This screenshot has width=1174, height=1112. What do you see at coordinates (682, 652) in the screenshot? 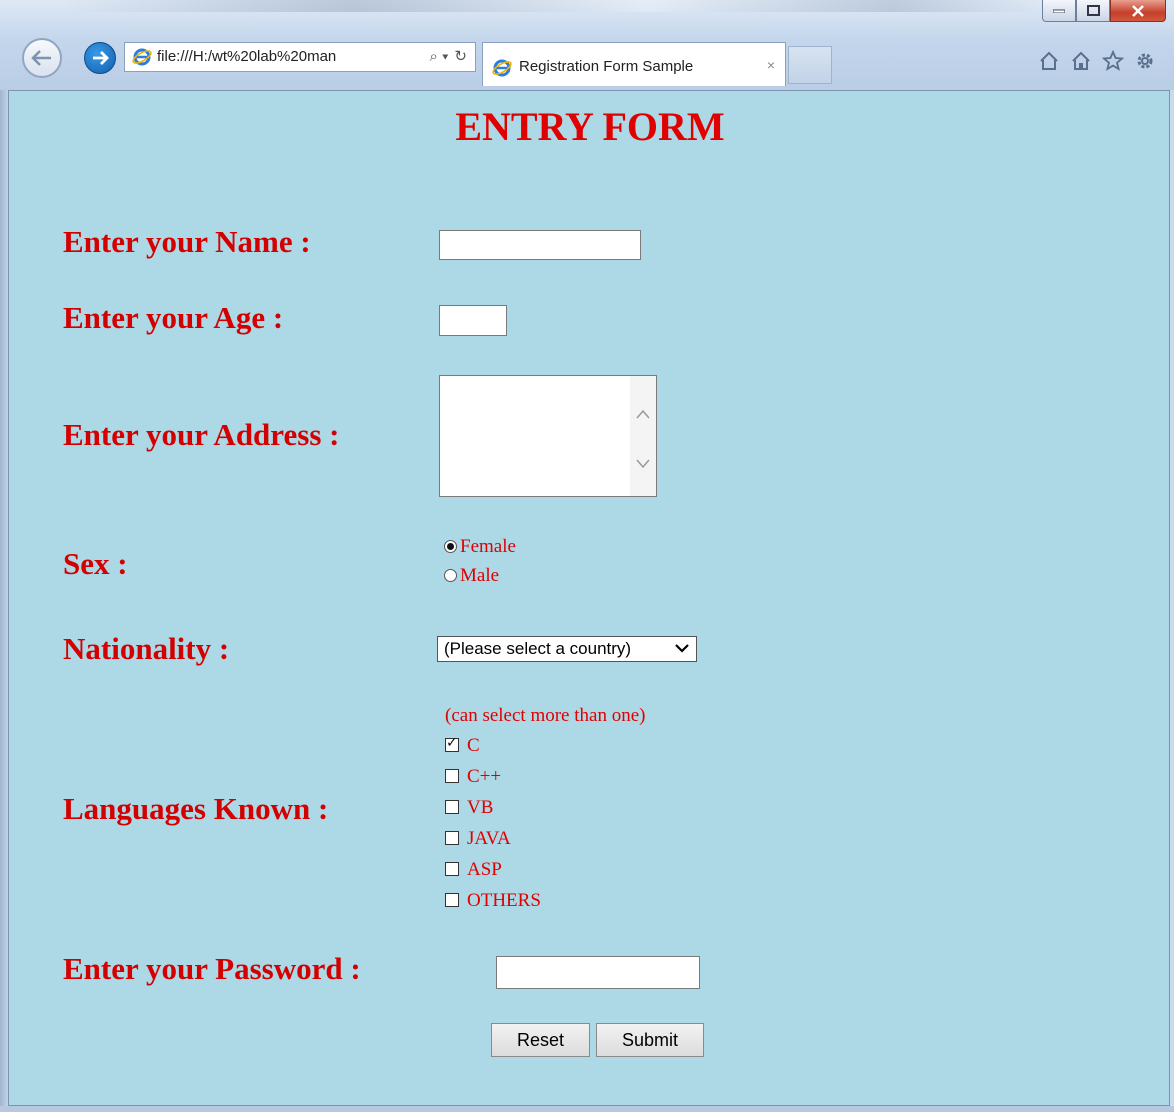
I see `chevron-down-icon` at bounding box center [682, 652].